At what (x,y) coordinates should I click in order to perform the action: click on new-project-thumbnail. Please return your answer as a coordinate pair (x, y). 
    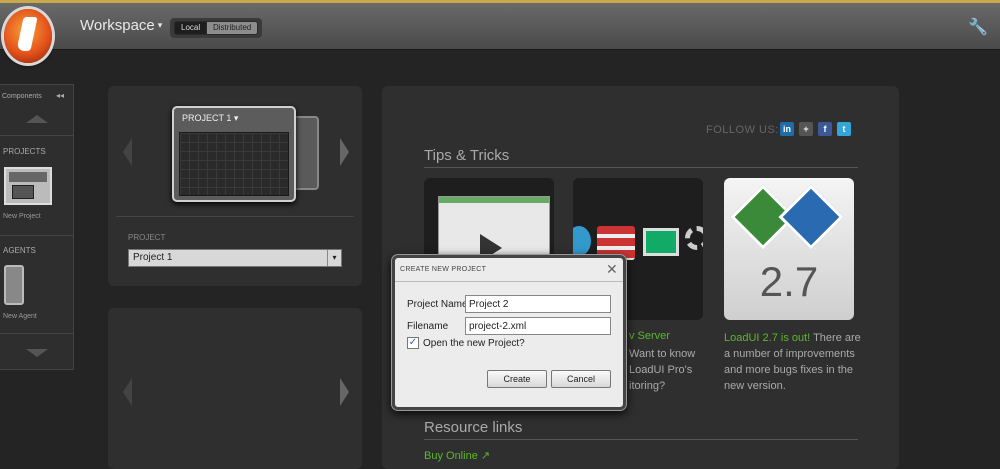
    Looking at the image, I should click on (28, 186).